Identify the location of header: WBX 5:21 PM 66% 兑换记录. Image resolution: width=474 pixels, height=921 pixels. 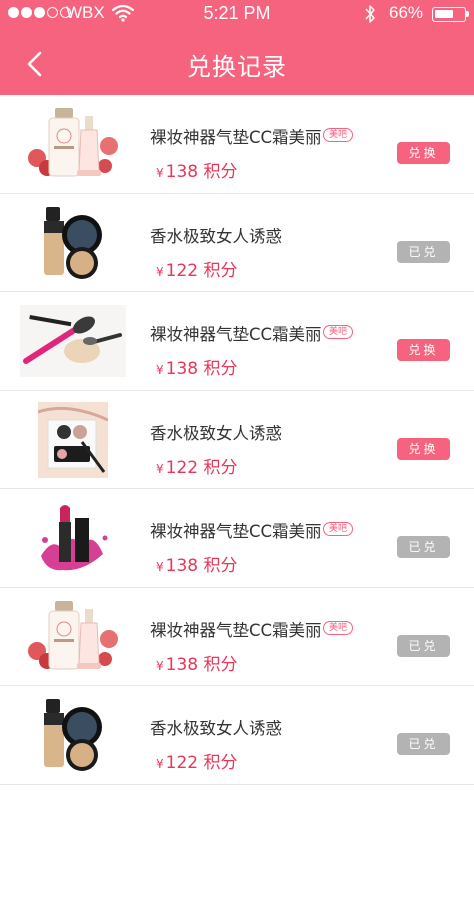
(237, 47).